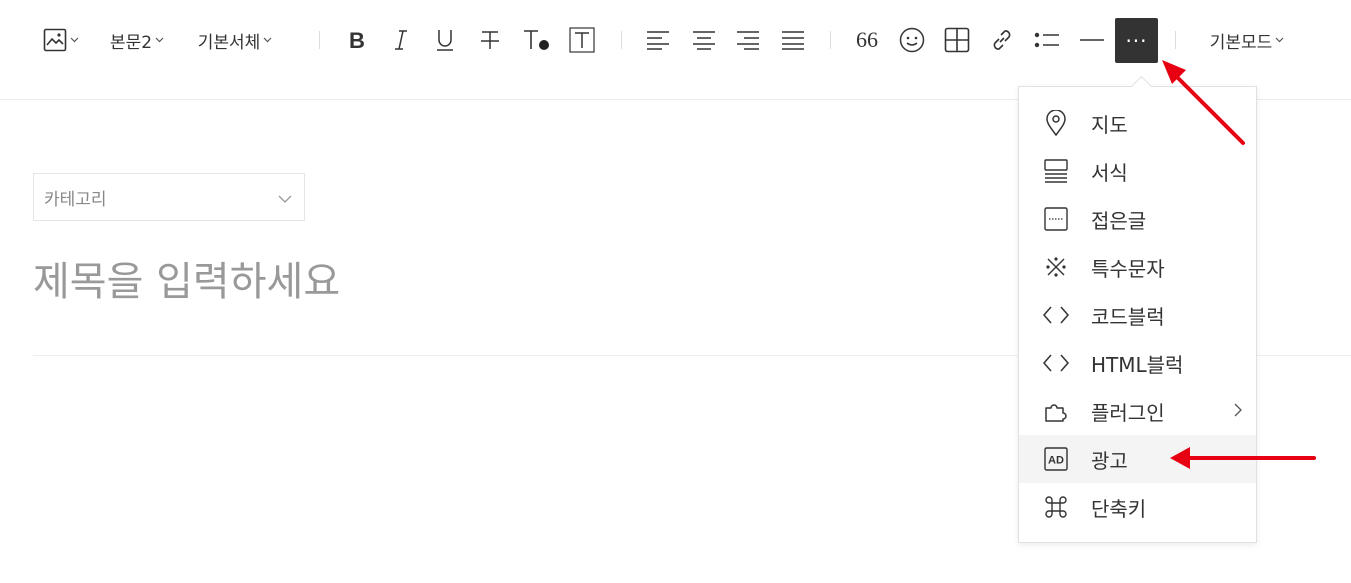 Image resolution: width=1351 pixels, height=583 pixels. I want to click on menu-item-special-char: 특수문자, so click(1137, 267).